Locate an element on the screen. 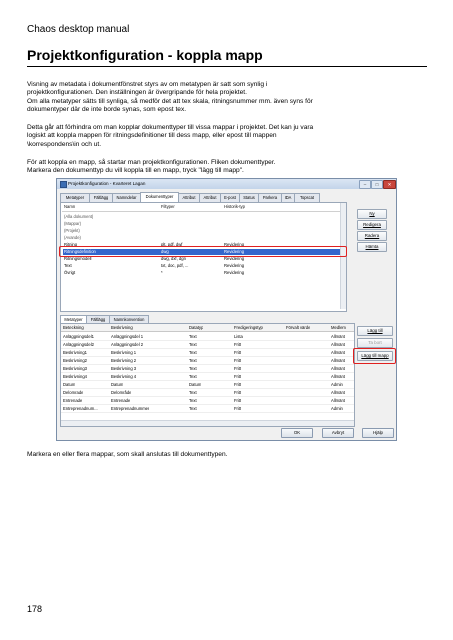 The image size is (453, 640). list-item: (Projekt) is located at coordinates (202, 231).